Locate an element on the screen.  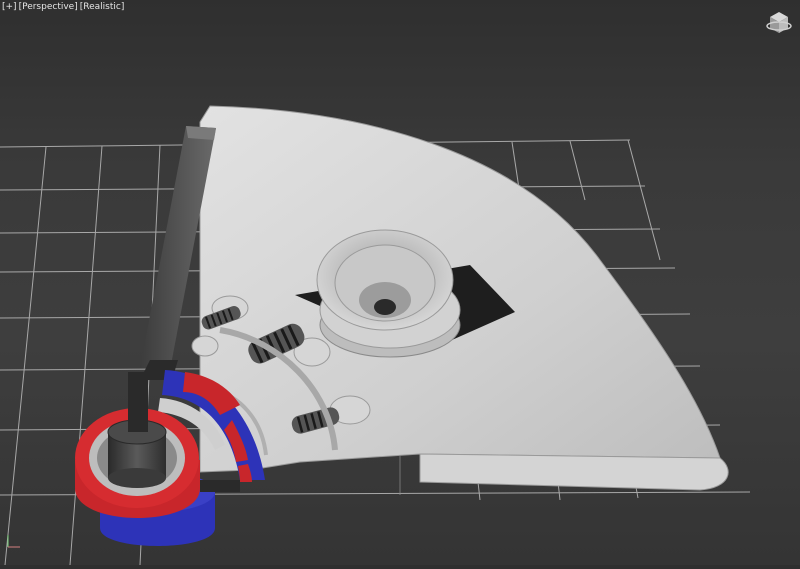
viewport-label-menu: [+] [Perspective] [Realistic] is located at coordinates (63, 7).